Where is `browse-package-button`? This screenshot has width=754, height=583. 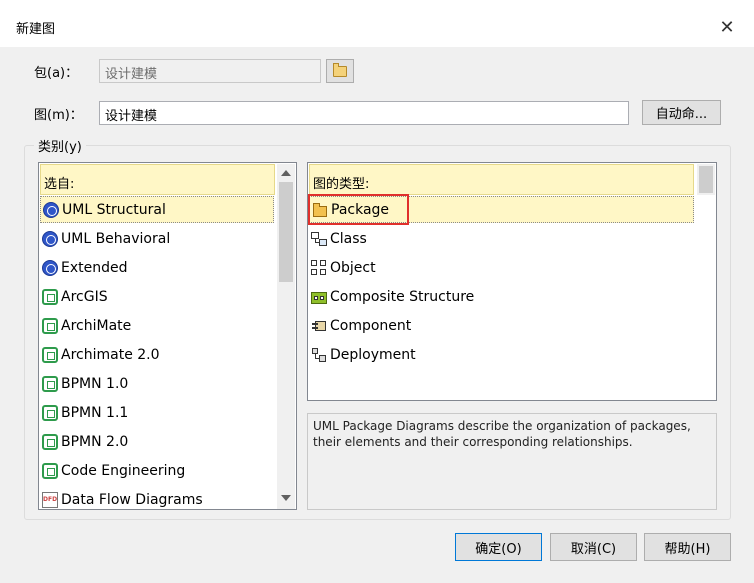
browse-package-button is located at coordinates (340, 71).